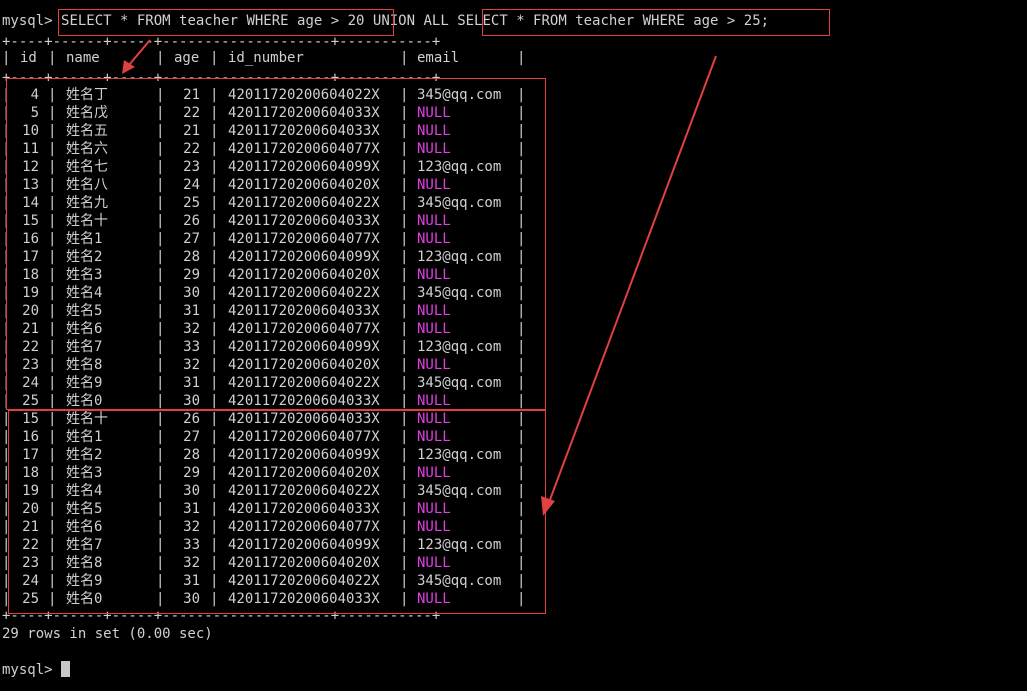 This screenshot has width=1027, height=691. What do you see at coordinates (629, 285) in the screenshot?
I see `arrow-to-result2` at bounding box center [629, 285].